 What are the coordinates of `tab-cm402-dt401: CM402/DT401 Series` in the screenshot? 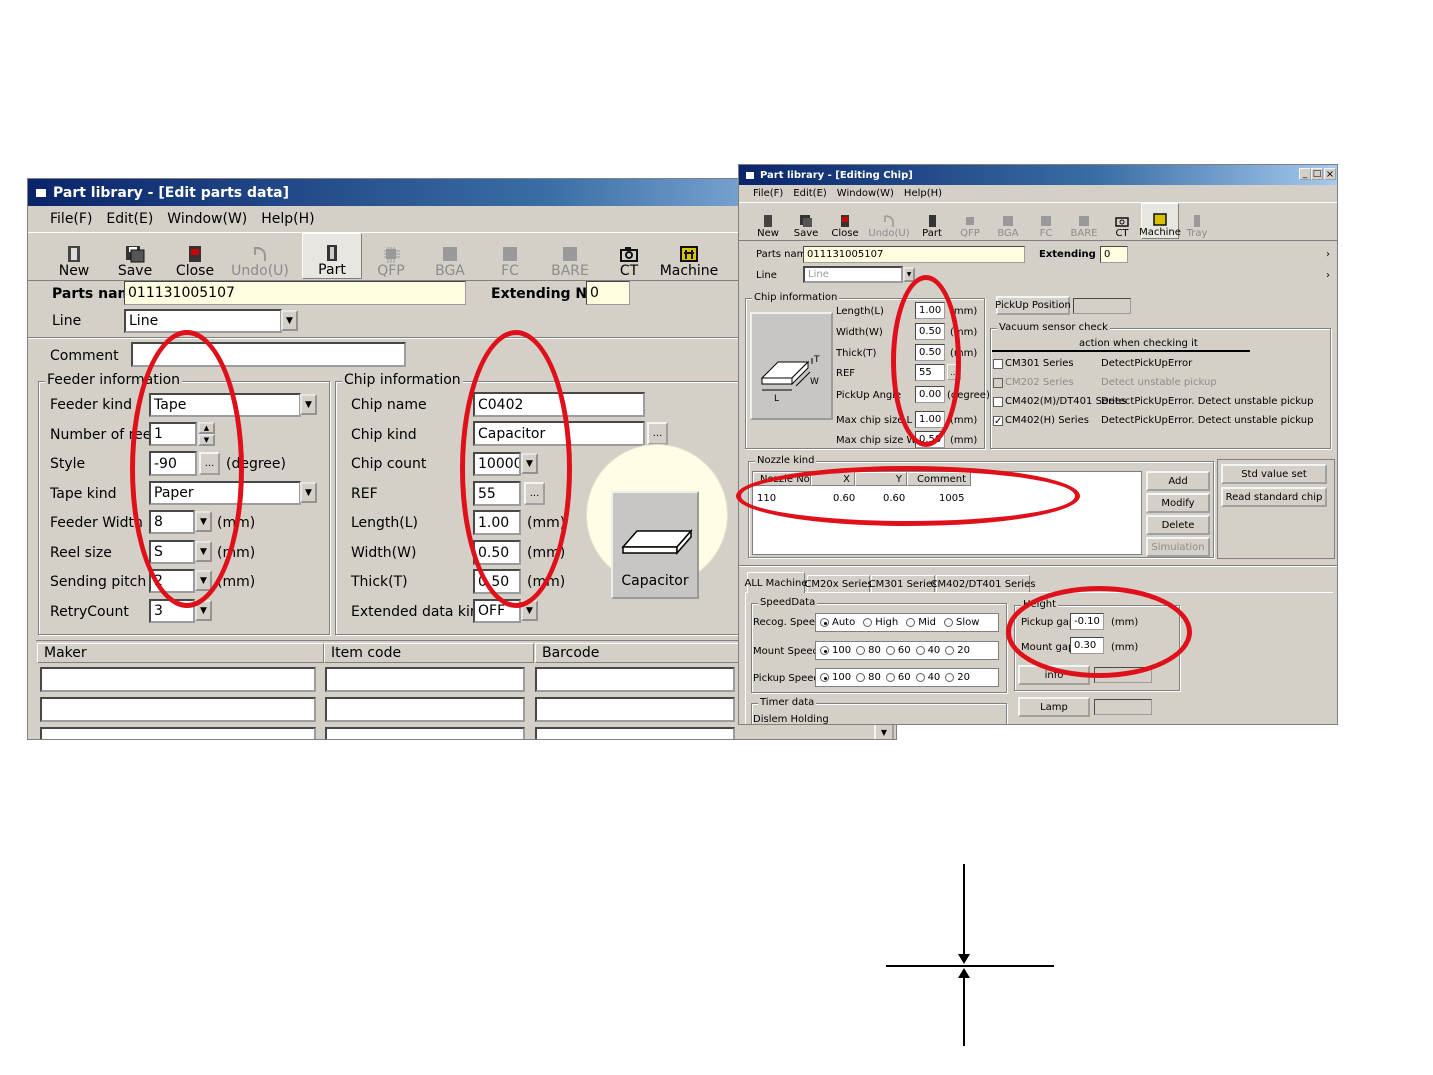 It's located at (983, 584).